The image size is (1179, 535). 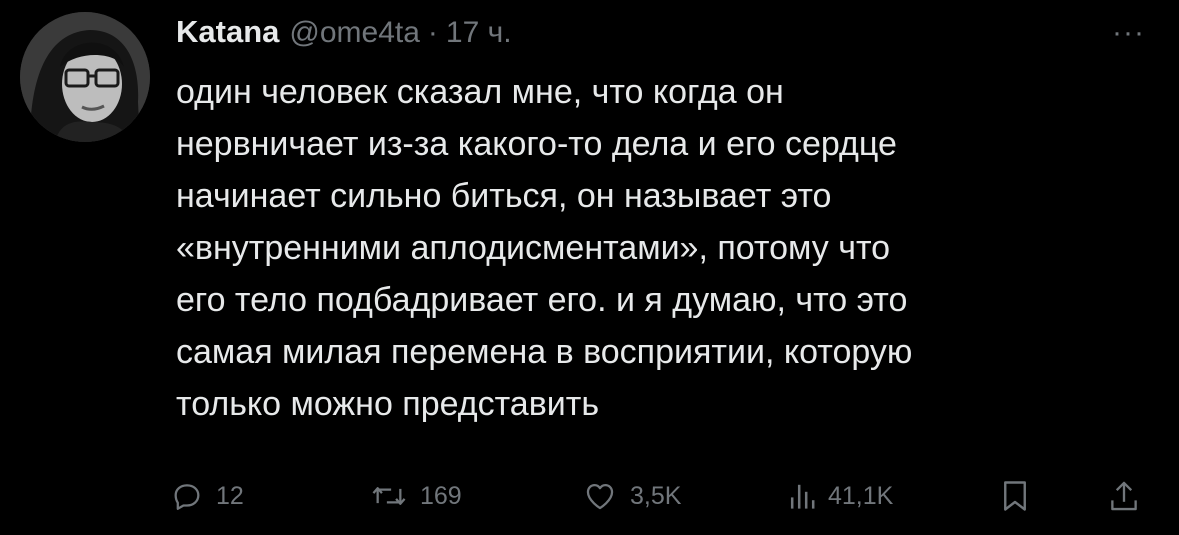 I want to click on heart-icon, so click(x=600, y=496).